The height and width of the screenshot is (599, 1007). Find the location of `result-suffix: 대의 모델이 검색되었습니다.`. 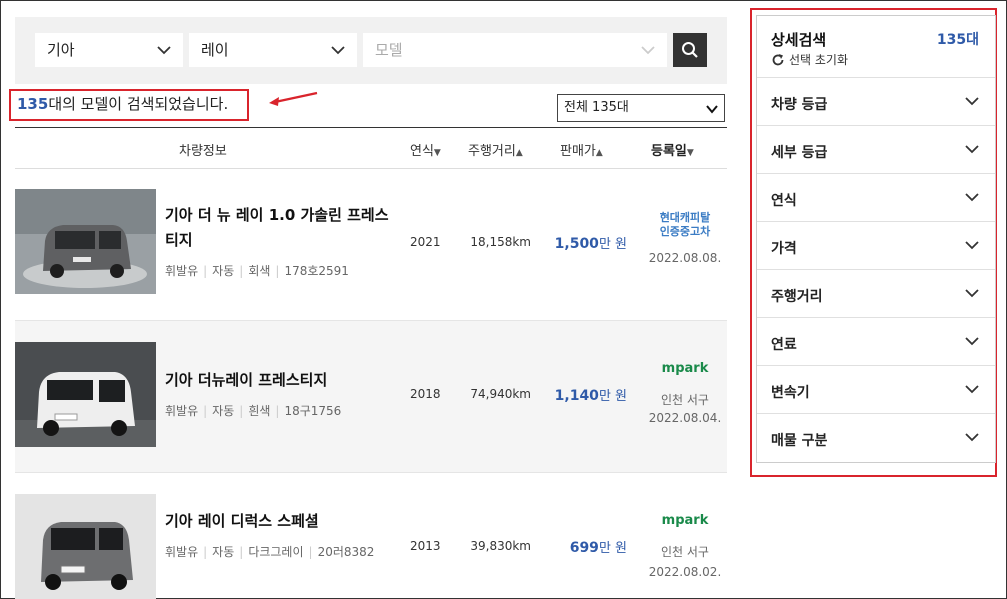

result-suffix: 대의 모델이 검색되었습니다. is located at coordinates (138, 104).